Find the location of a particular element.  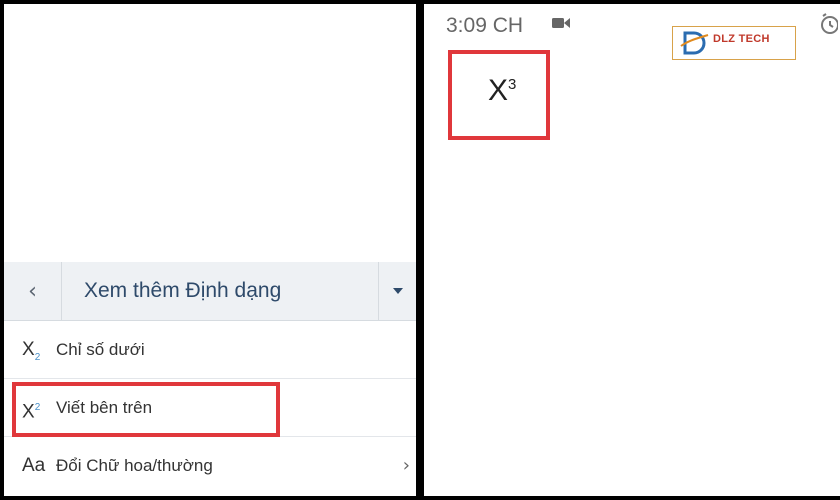

format-menu-header: ‹ Xem thêm Định dạng is located at coordinates (210, 291).